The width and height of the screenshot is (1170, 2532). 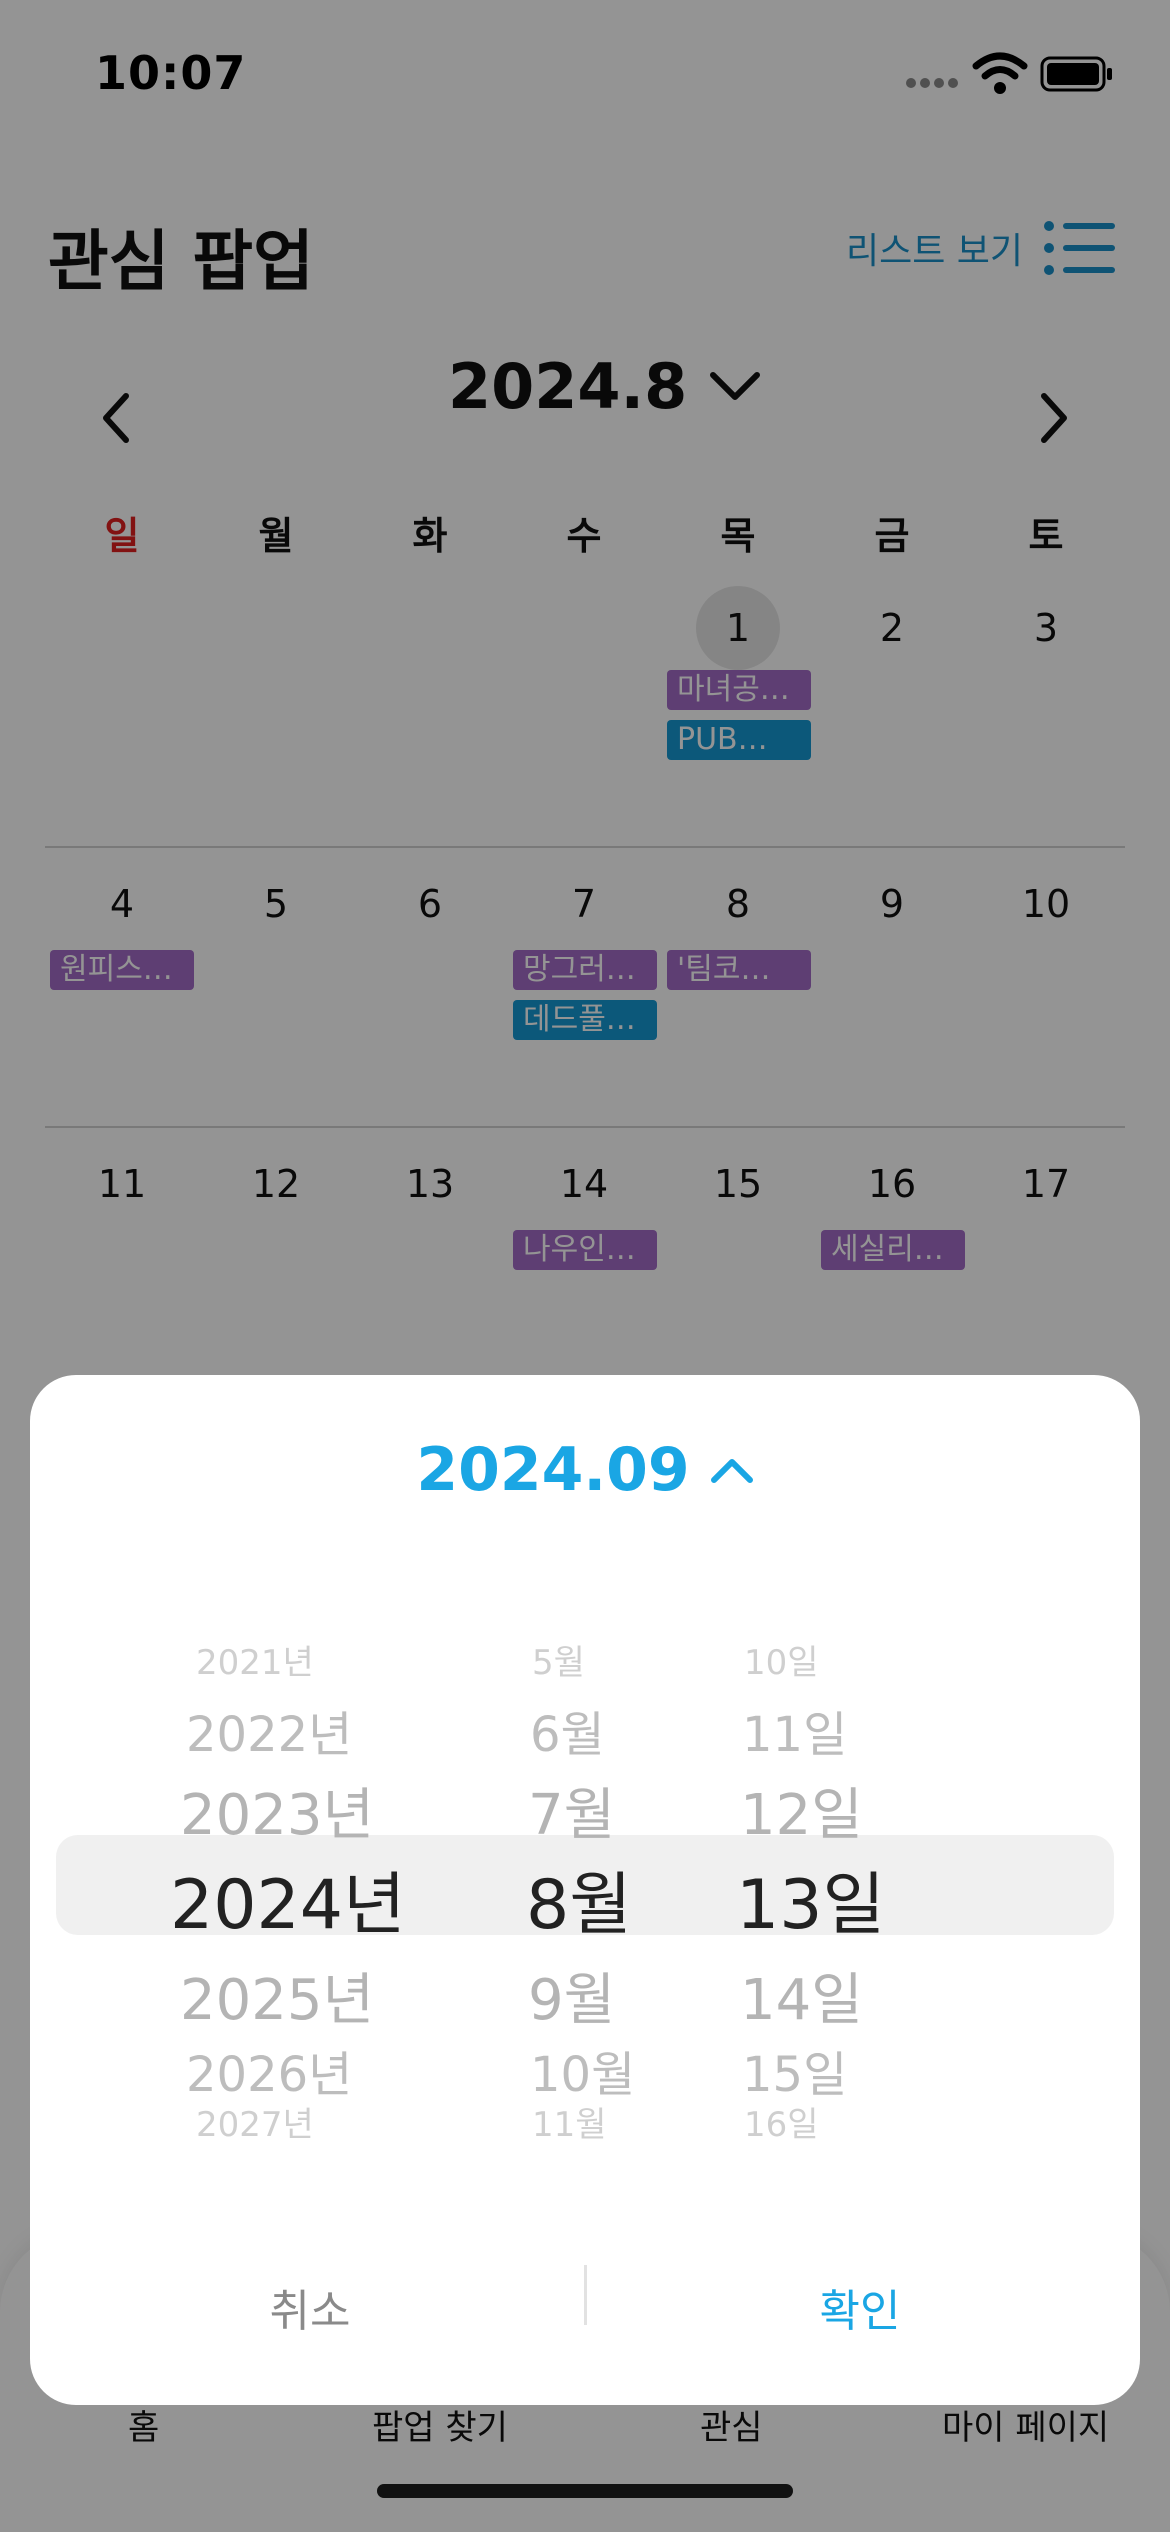 I want to click on picker-option: 14일, so click(x=801, y=1995).